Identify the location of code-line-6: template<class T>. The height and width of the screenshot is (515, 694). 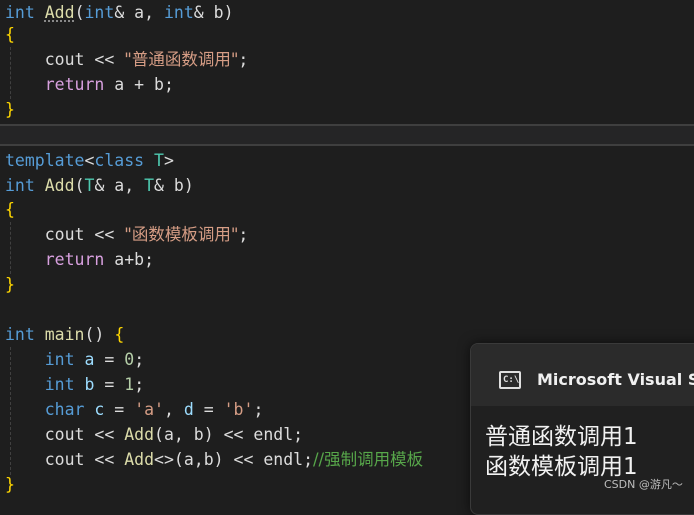
(89, 160).